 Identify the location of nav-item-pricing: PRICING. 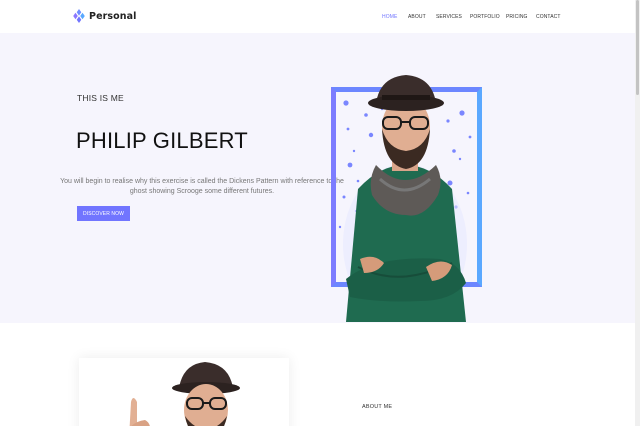
(521, 17).